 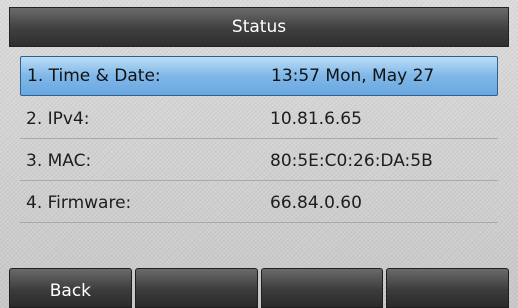 What do you see at coordinates (259, 203) in the screenshot?
I see `status-item-firmware: 4. Firmware: 66.84.0.60` at bounding box center [259, 203].